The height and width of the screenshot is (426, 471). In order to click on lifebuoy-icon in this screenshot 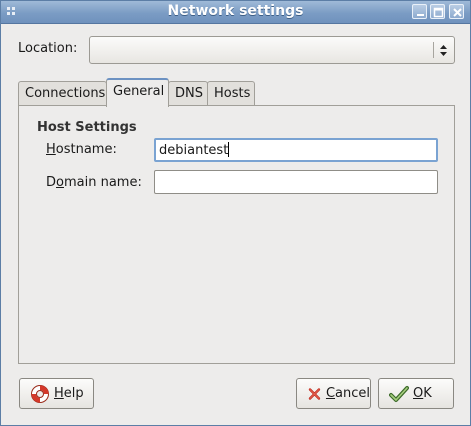, I will do `click(40, 393)`.